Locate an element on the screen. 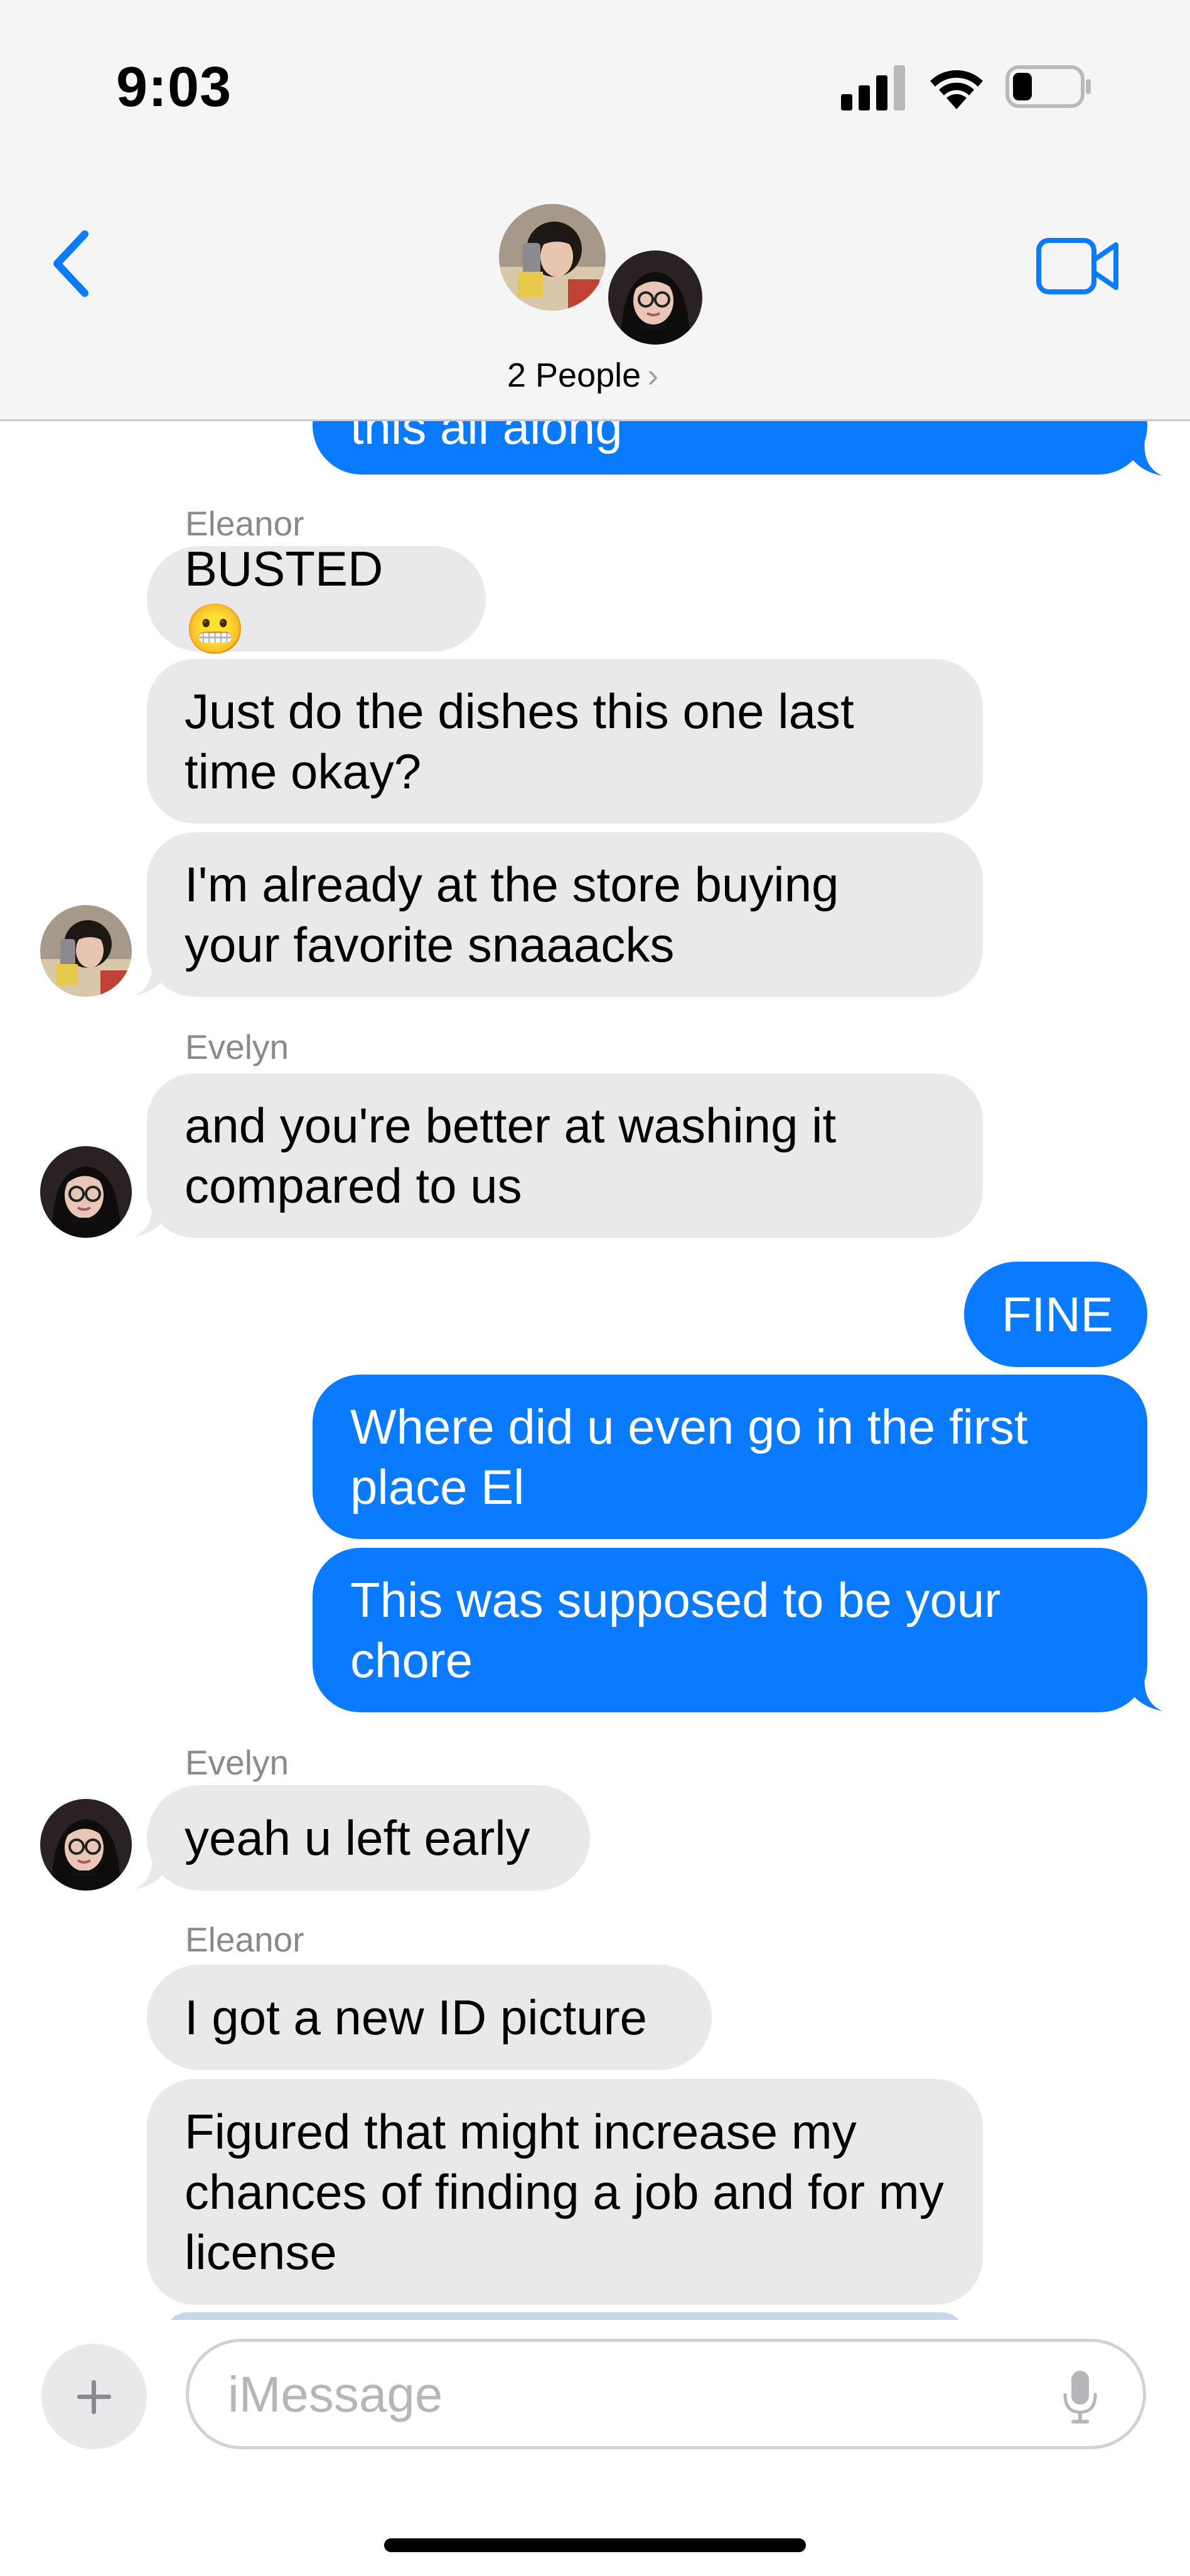 Image resolution: width=1190 pixels, height=2576 pixels. incoming-message: I got a new ID picture is located at coordinates (430, 2017).